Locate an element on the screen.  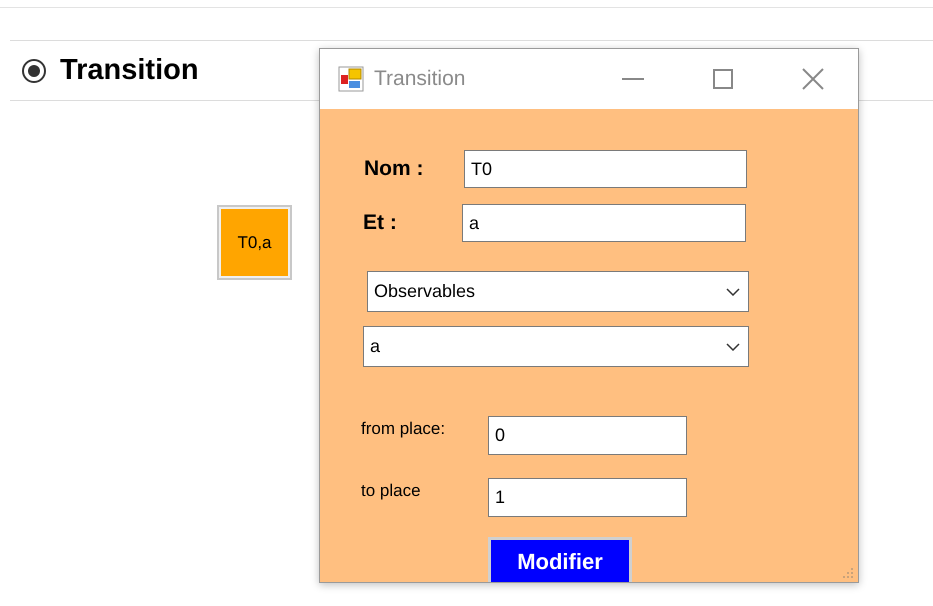
modify-button: Modifier is located at coordinates (560, 559).